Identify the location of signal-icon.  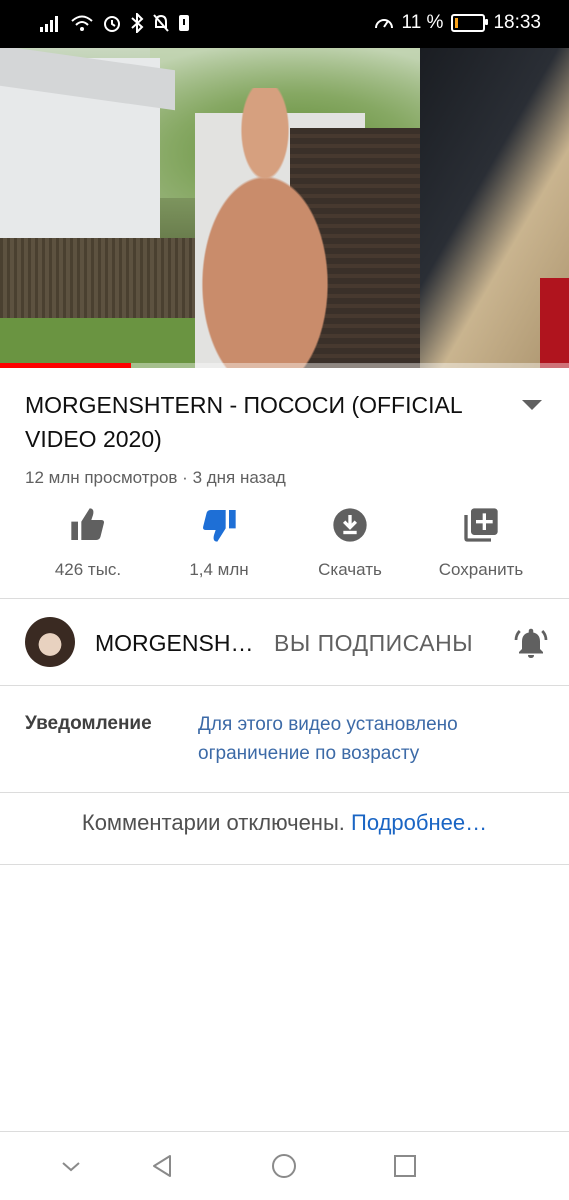
(49, 24).